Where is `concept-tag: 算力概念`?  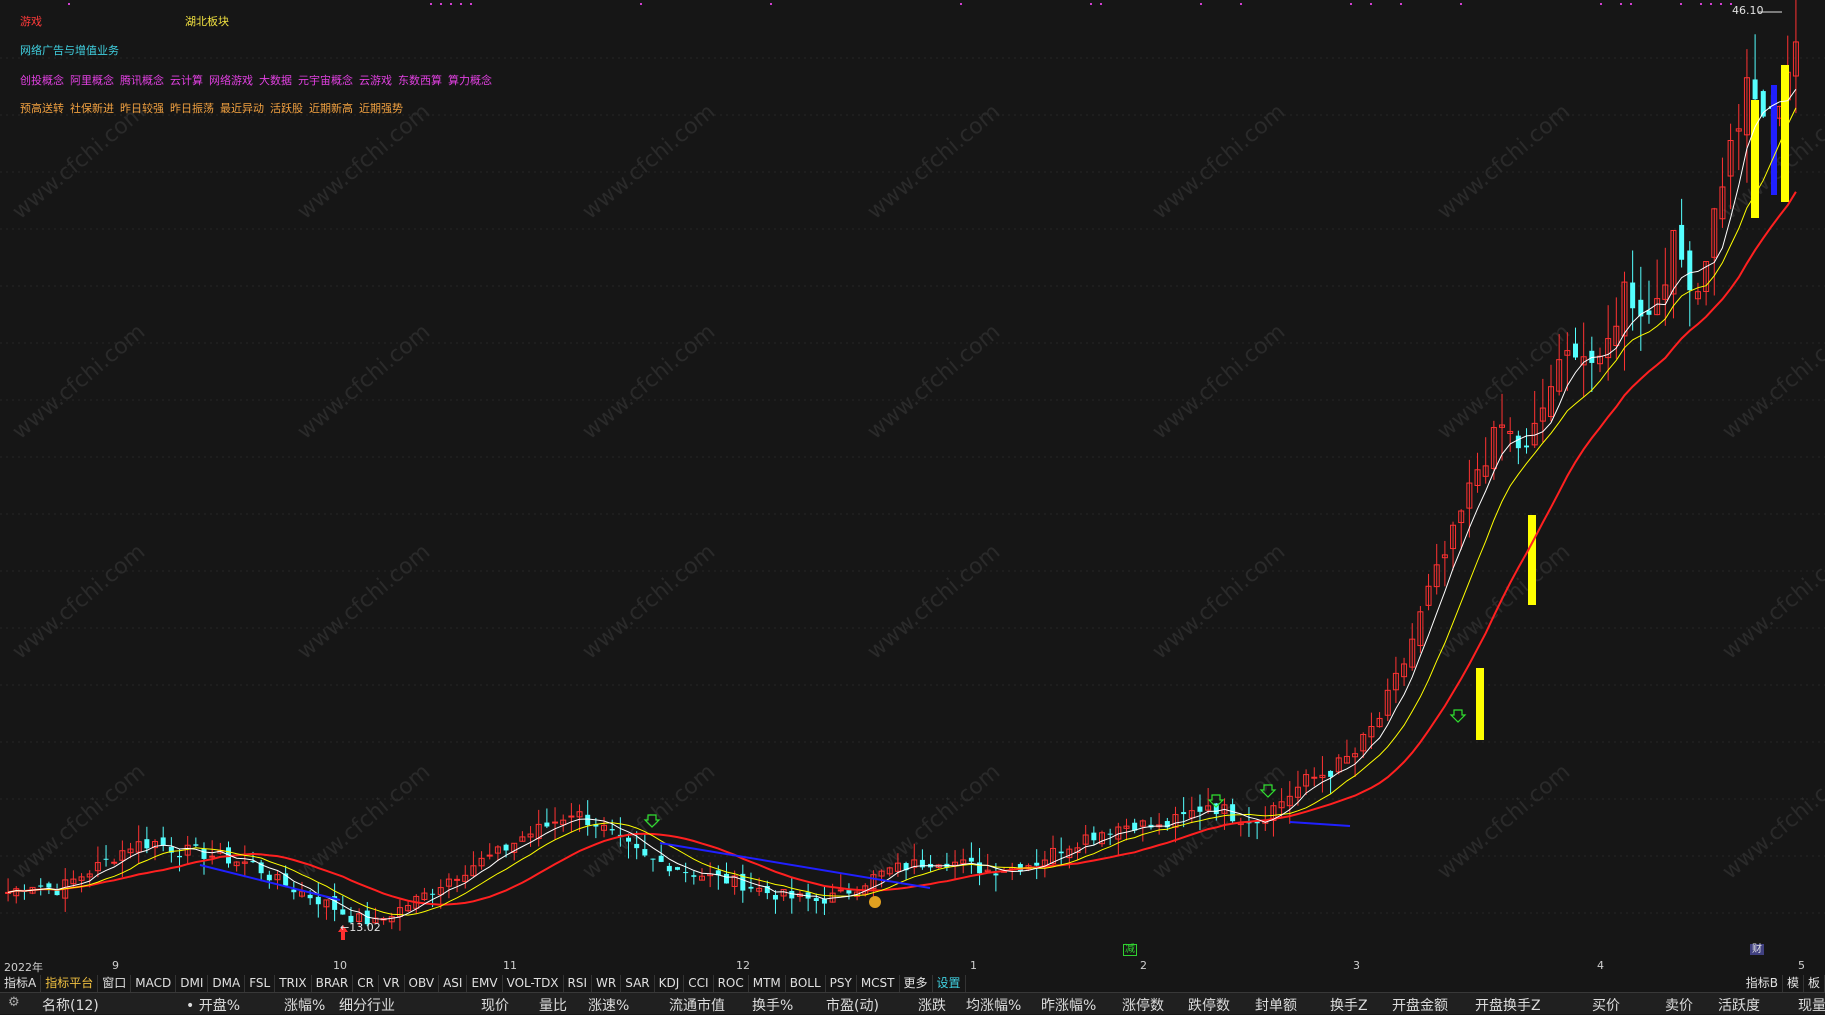 concept-tag: 算力概念 is located at coordinates (470, 80).